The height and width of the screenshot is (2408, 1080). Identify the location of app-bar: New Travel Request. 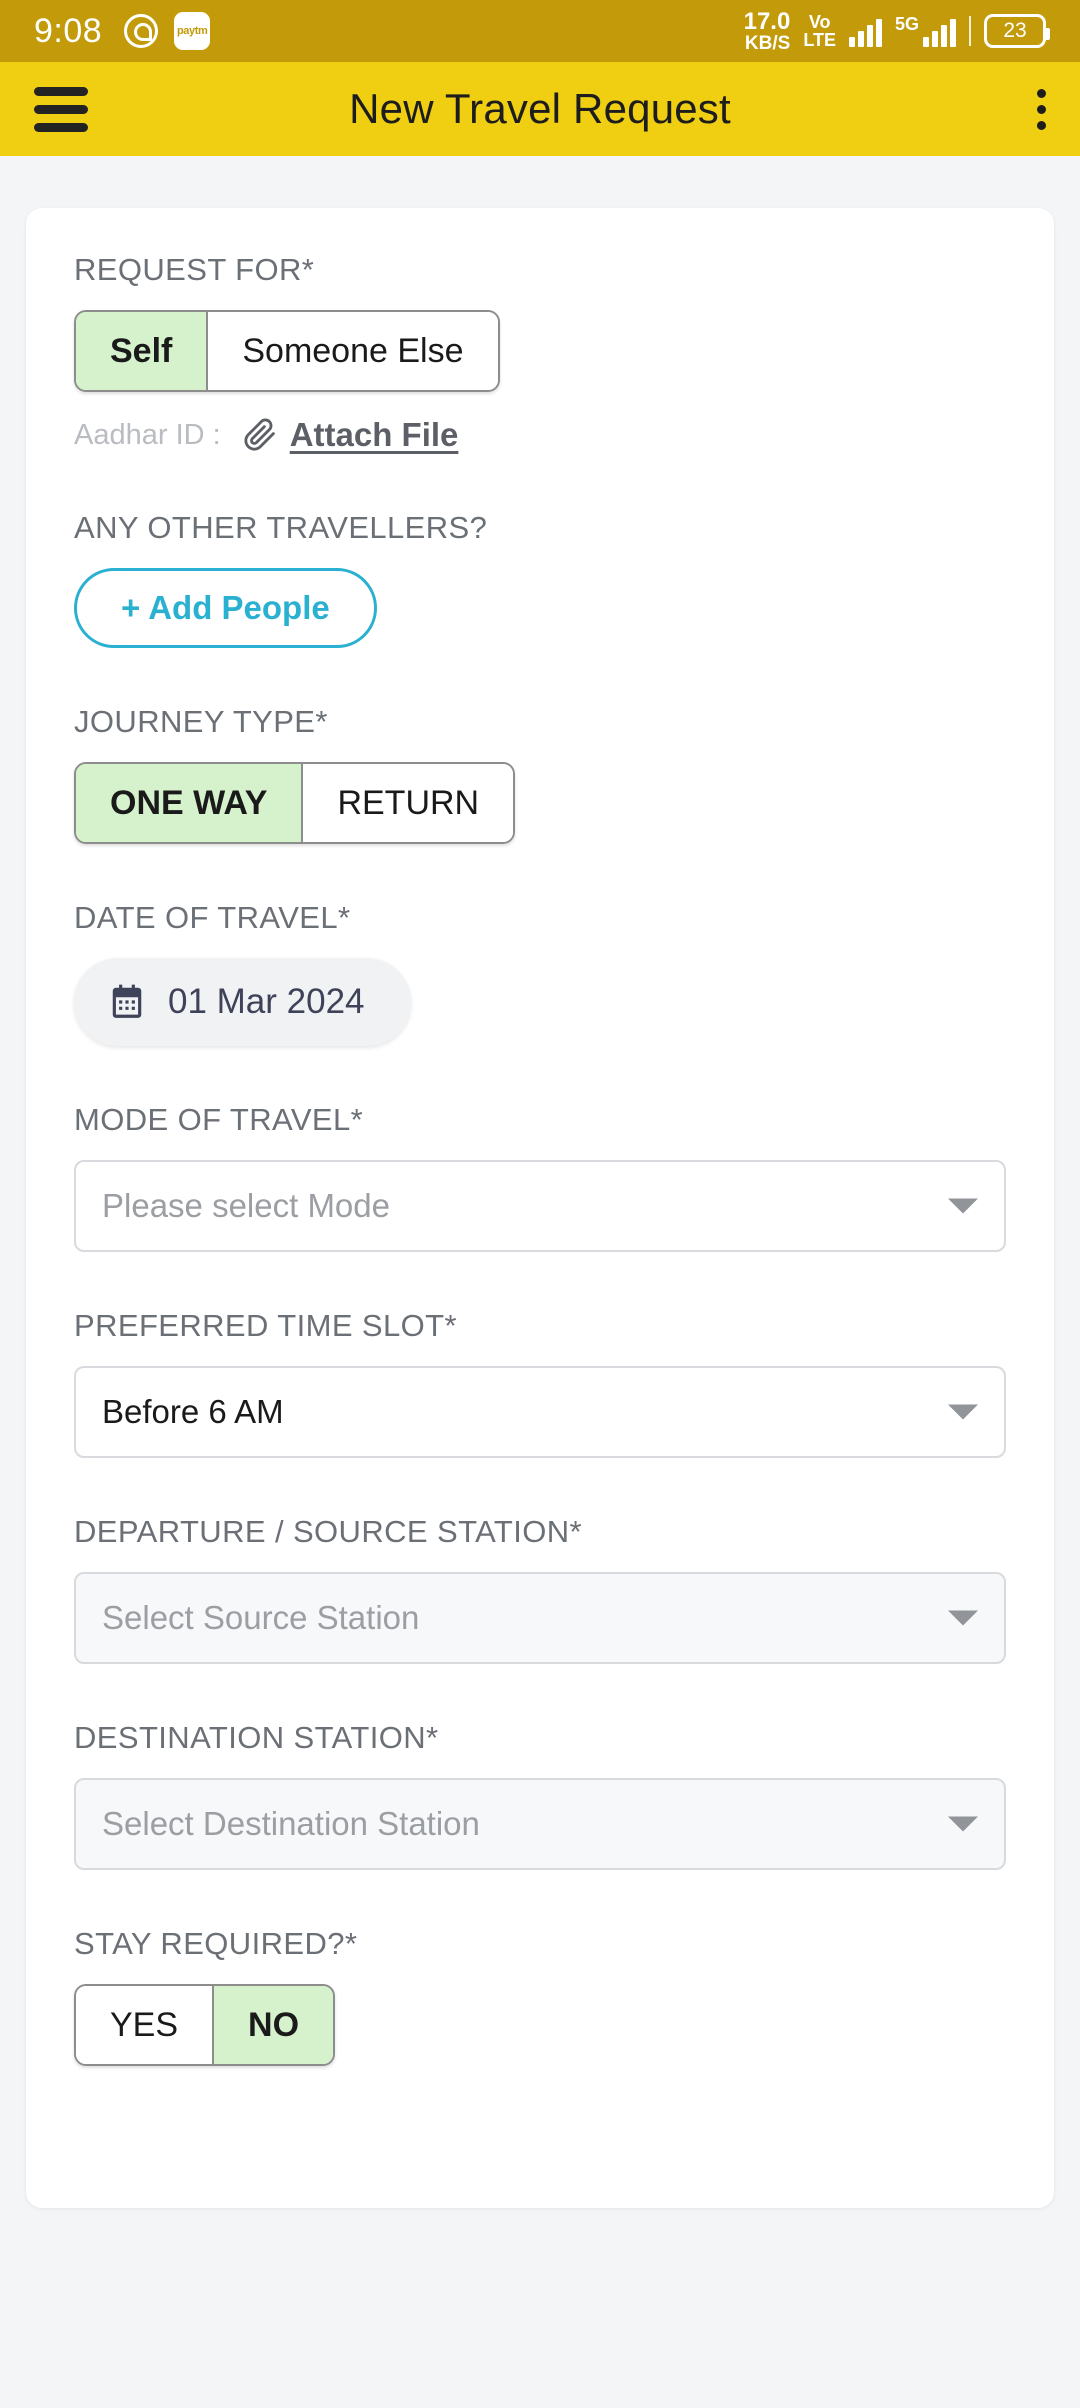
(540, 109).